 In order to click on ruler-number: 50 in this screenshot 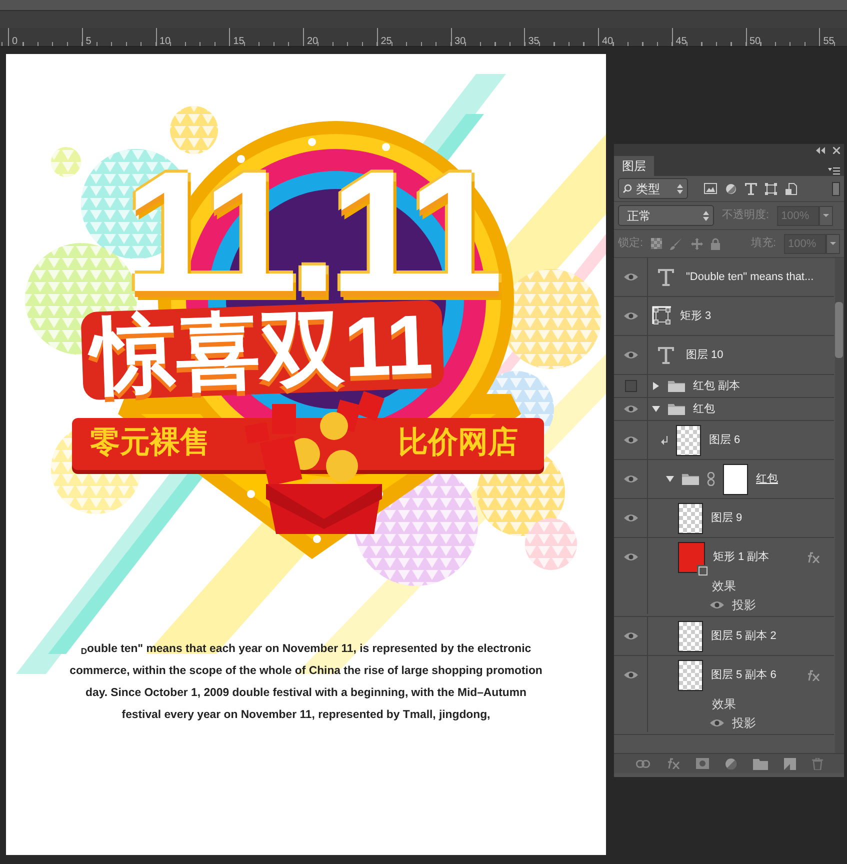, I will do `click(754, 41)`.